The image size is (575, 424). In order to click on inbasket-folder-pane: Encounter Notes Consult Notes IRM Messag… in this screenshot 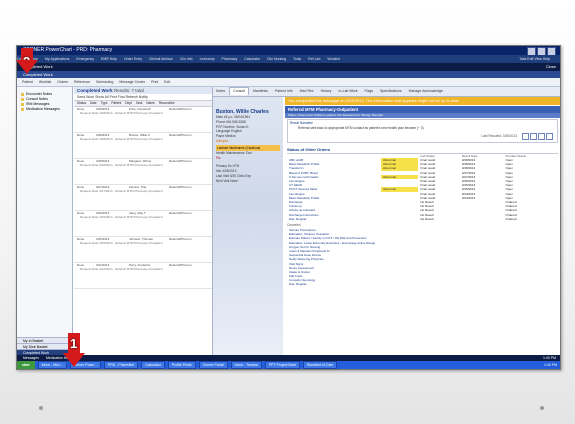, I will do `click(45, 221)`.